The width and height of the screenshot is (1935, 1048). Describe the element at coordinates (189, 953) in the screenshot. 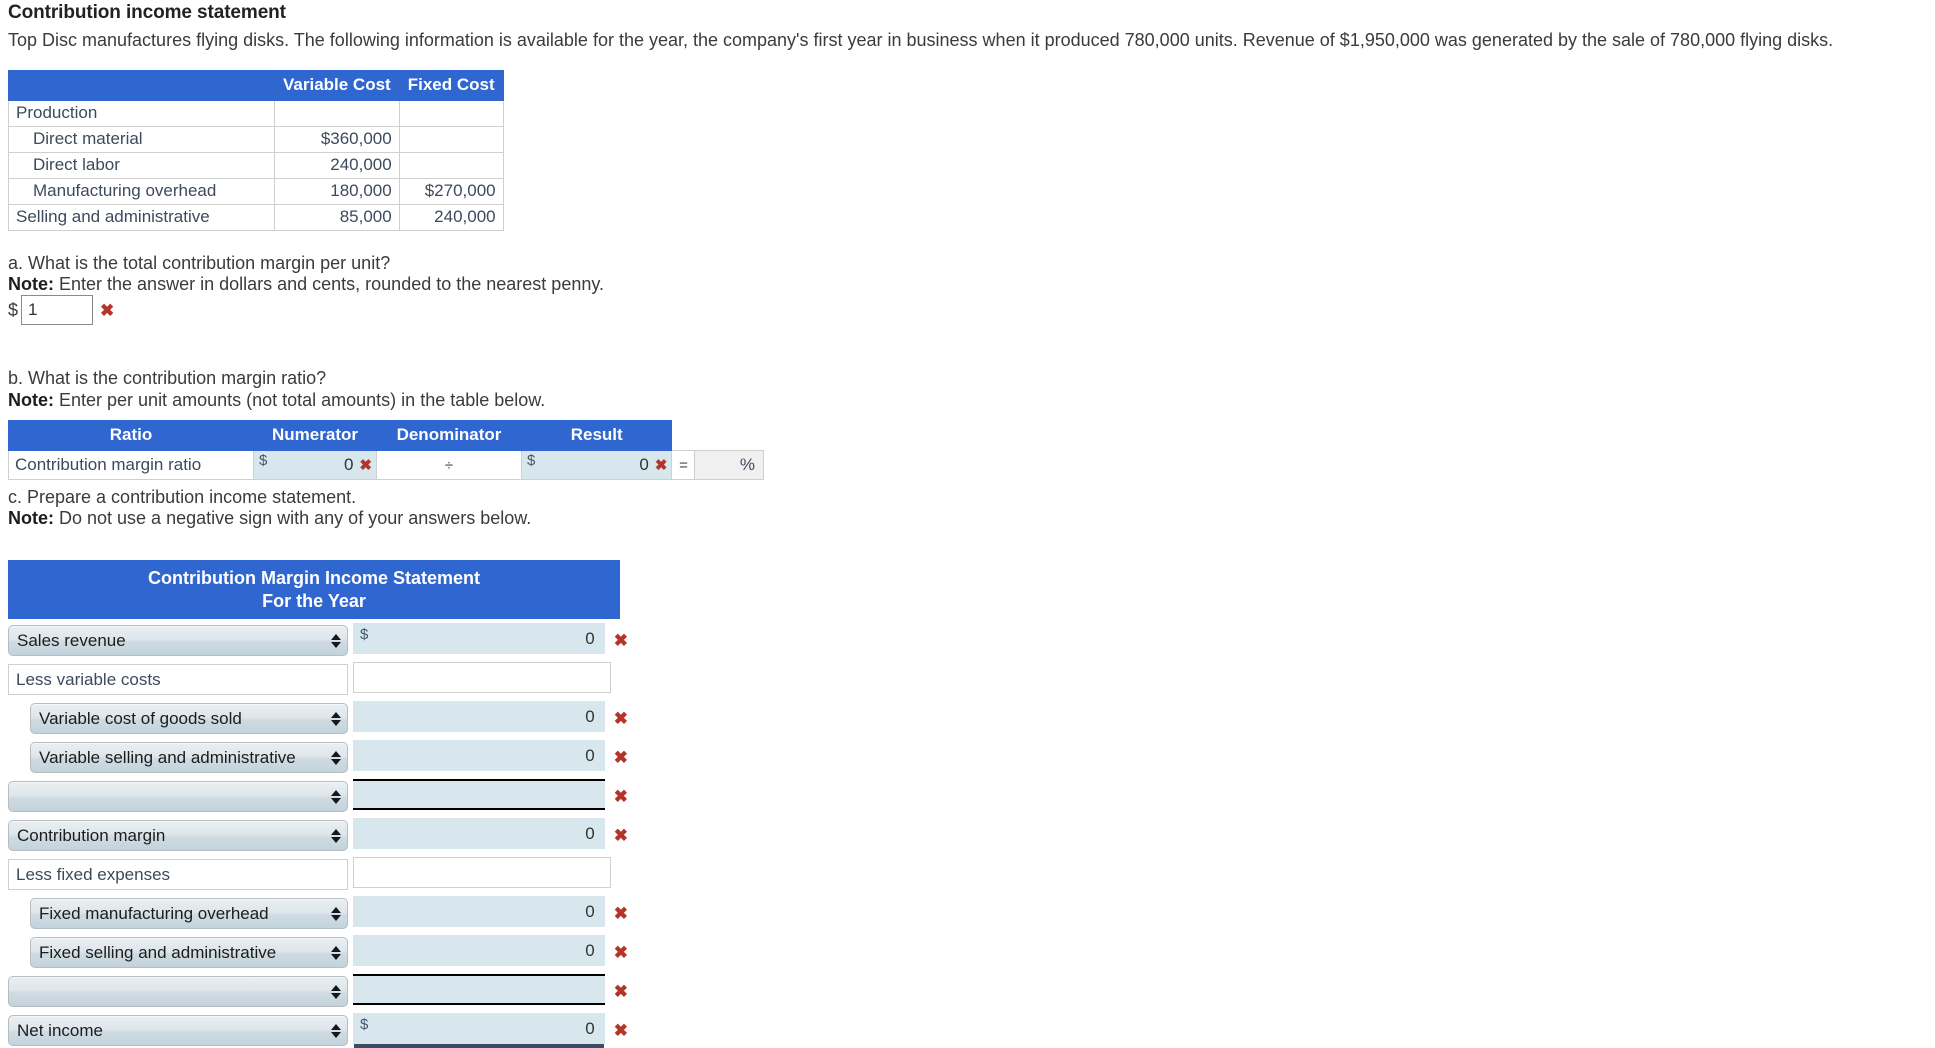

I see `statement-account-select: Fixed selling and administrative` at that location.